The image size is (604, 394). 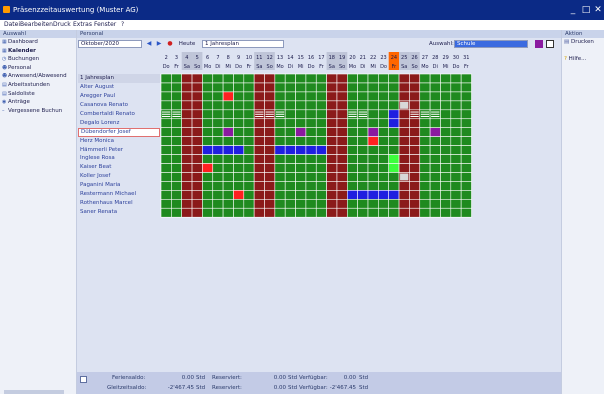 What do you see at coordinates (539, 44) in the screenshot?
I see `color-swatch` at bounding box center [539, 44].